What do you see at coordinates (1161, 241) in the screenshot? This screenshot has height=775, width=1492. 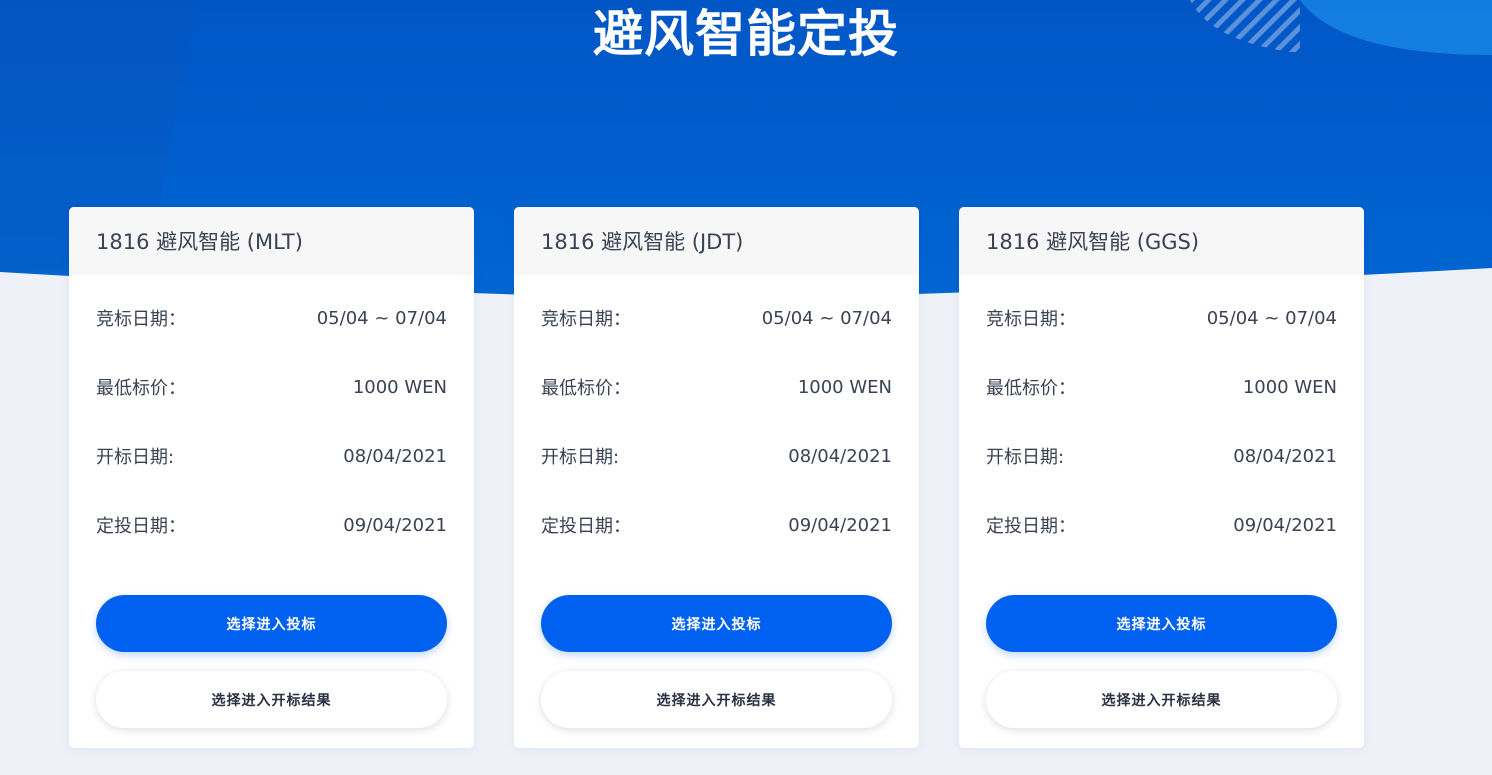 I see `card-title: 1816 避风智能 (GGS)` at bounding box center [1161, 241].